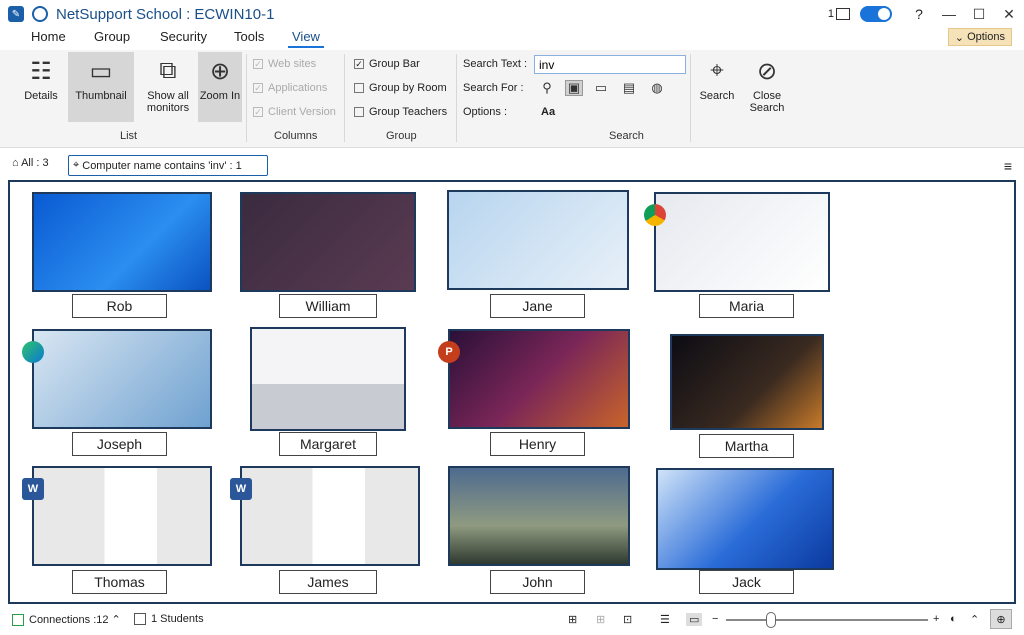 The width and height of the screenshot is (1024, 635). Describe the element at coordinates (512, 38) in the screenshot. I see `menu-bar: Home Group Security Tools View` at that location.